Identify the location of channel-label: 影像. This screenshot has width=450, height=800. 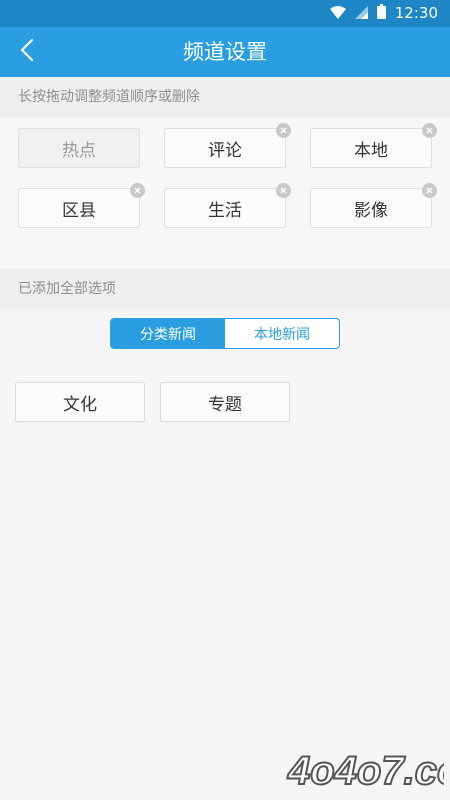
(371, 210).